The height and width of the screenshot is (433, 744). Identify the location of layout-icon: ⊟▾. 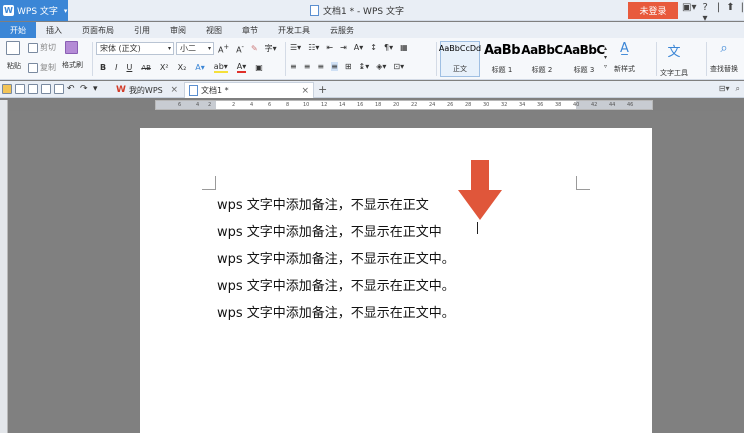
(724, 89).